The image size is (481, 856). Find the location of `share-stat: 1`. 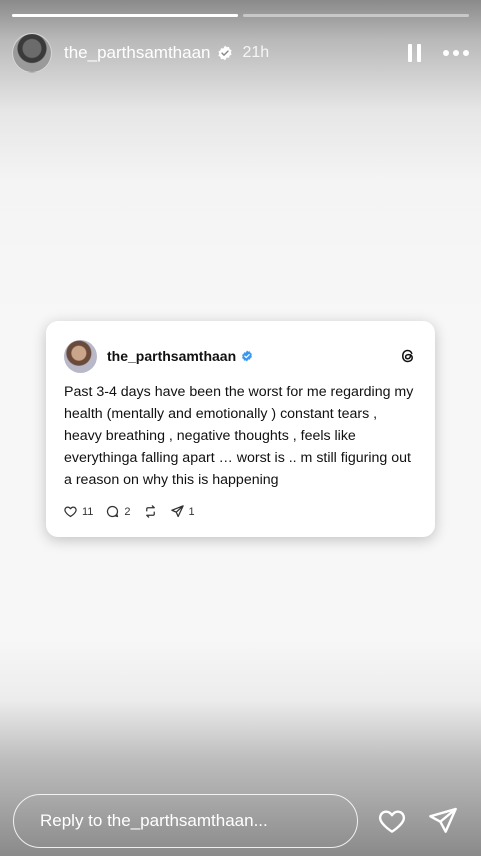

share-stat: 1 is located at coordinates (182, 511).